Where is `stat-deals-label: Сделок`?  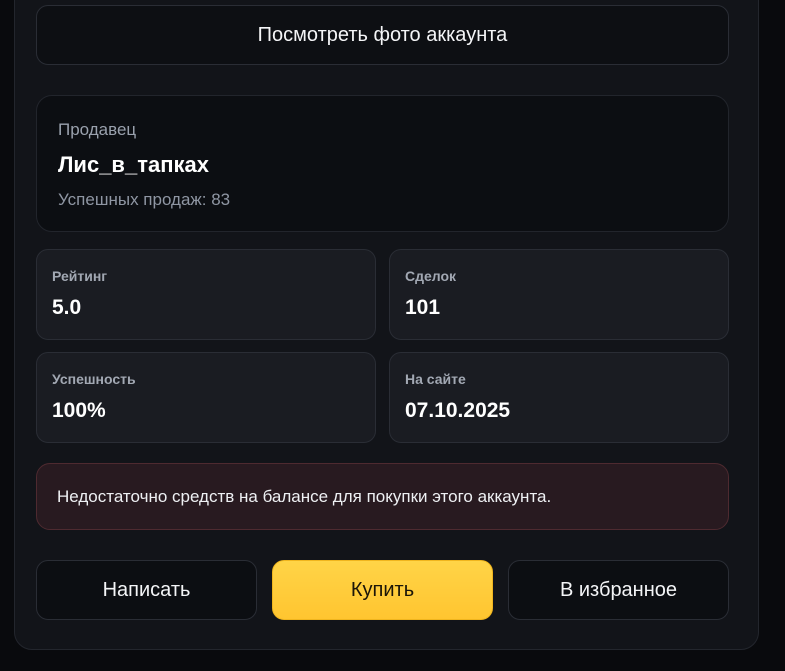 stat-deals-label: Сделок is located at coordinates (431, 276).